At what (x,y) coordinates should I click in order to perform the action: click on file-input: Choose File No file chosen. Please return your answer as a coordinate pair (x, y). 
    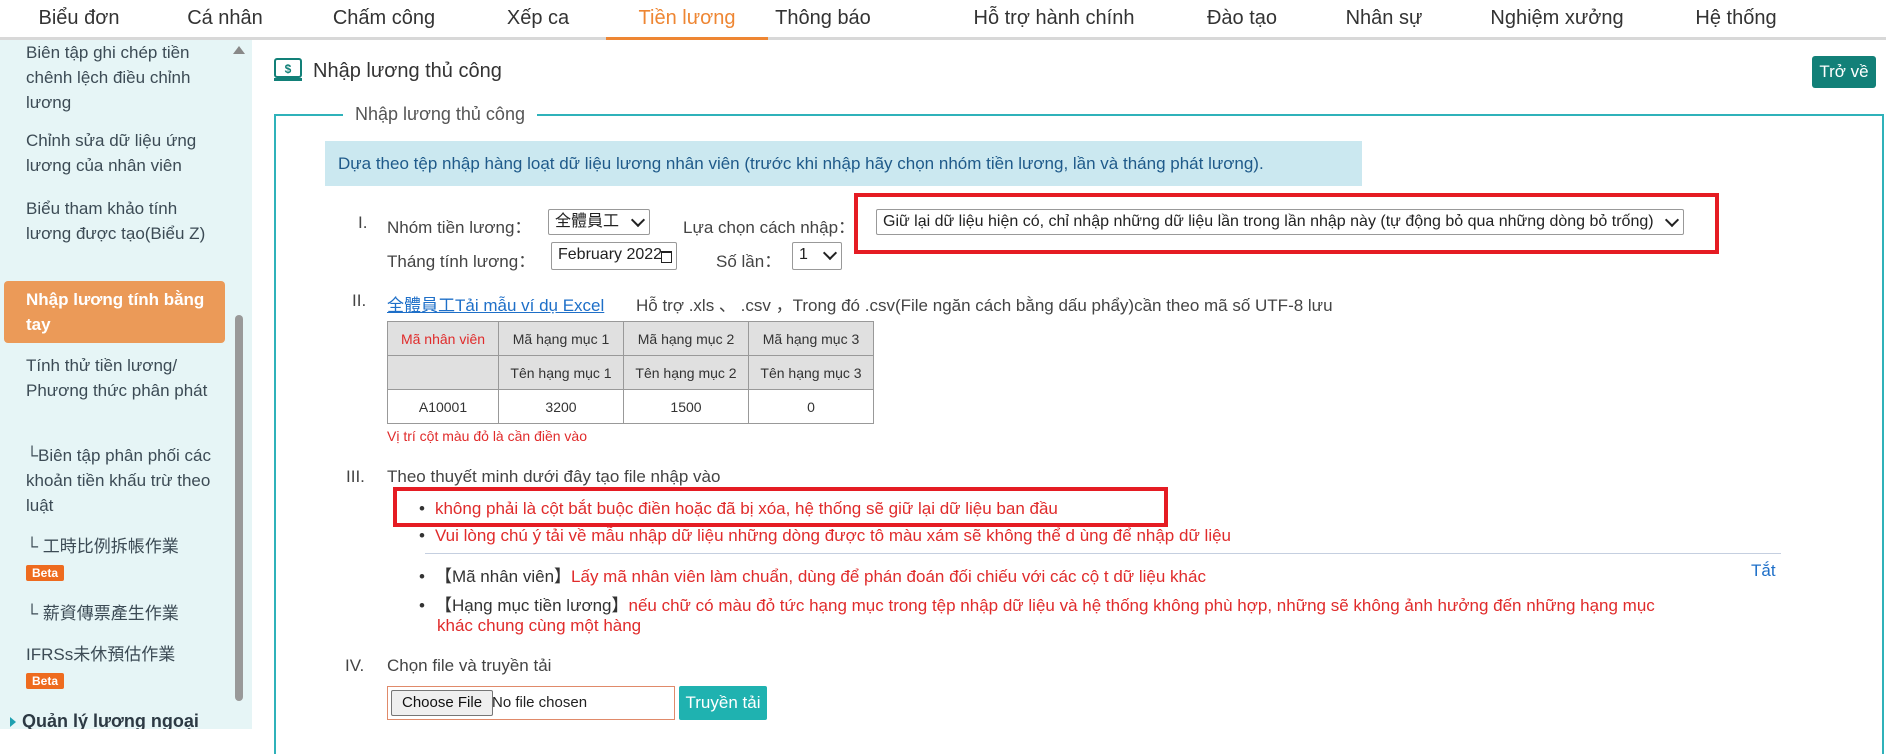
    Looking at the image, I should click on (531, 703).